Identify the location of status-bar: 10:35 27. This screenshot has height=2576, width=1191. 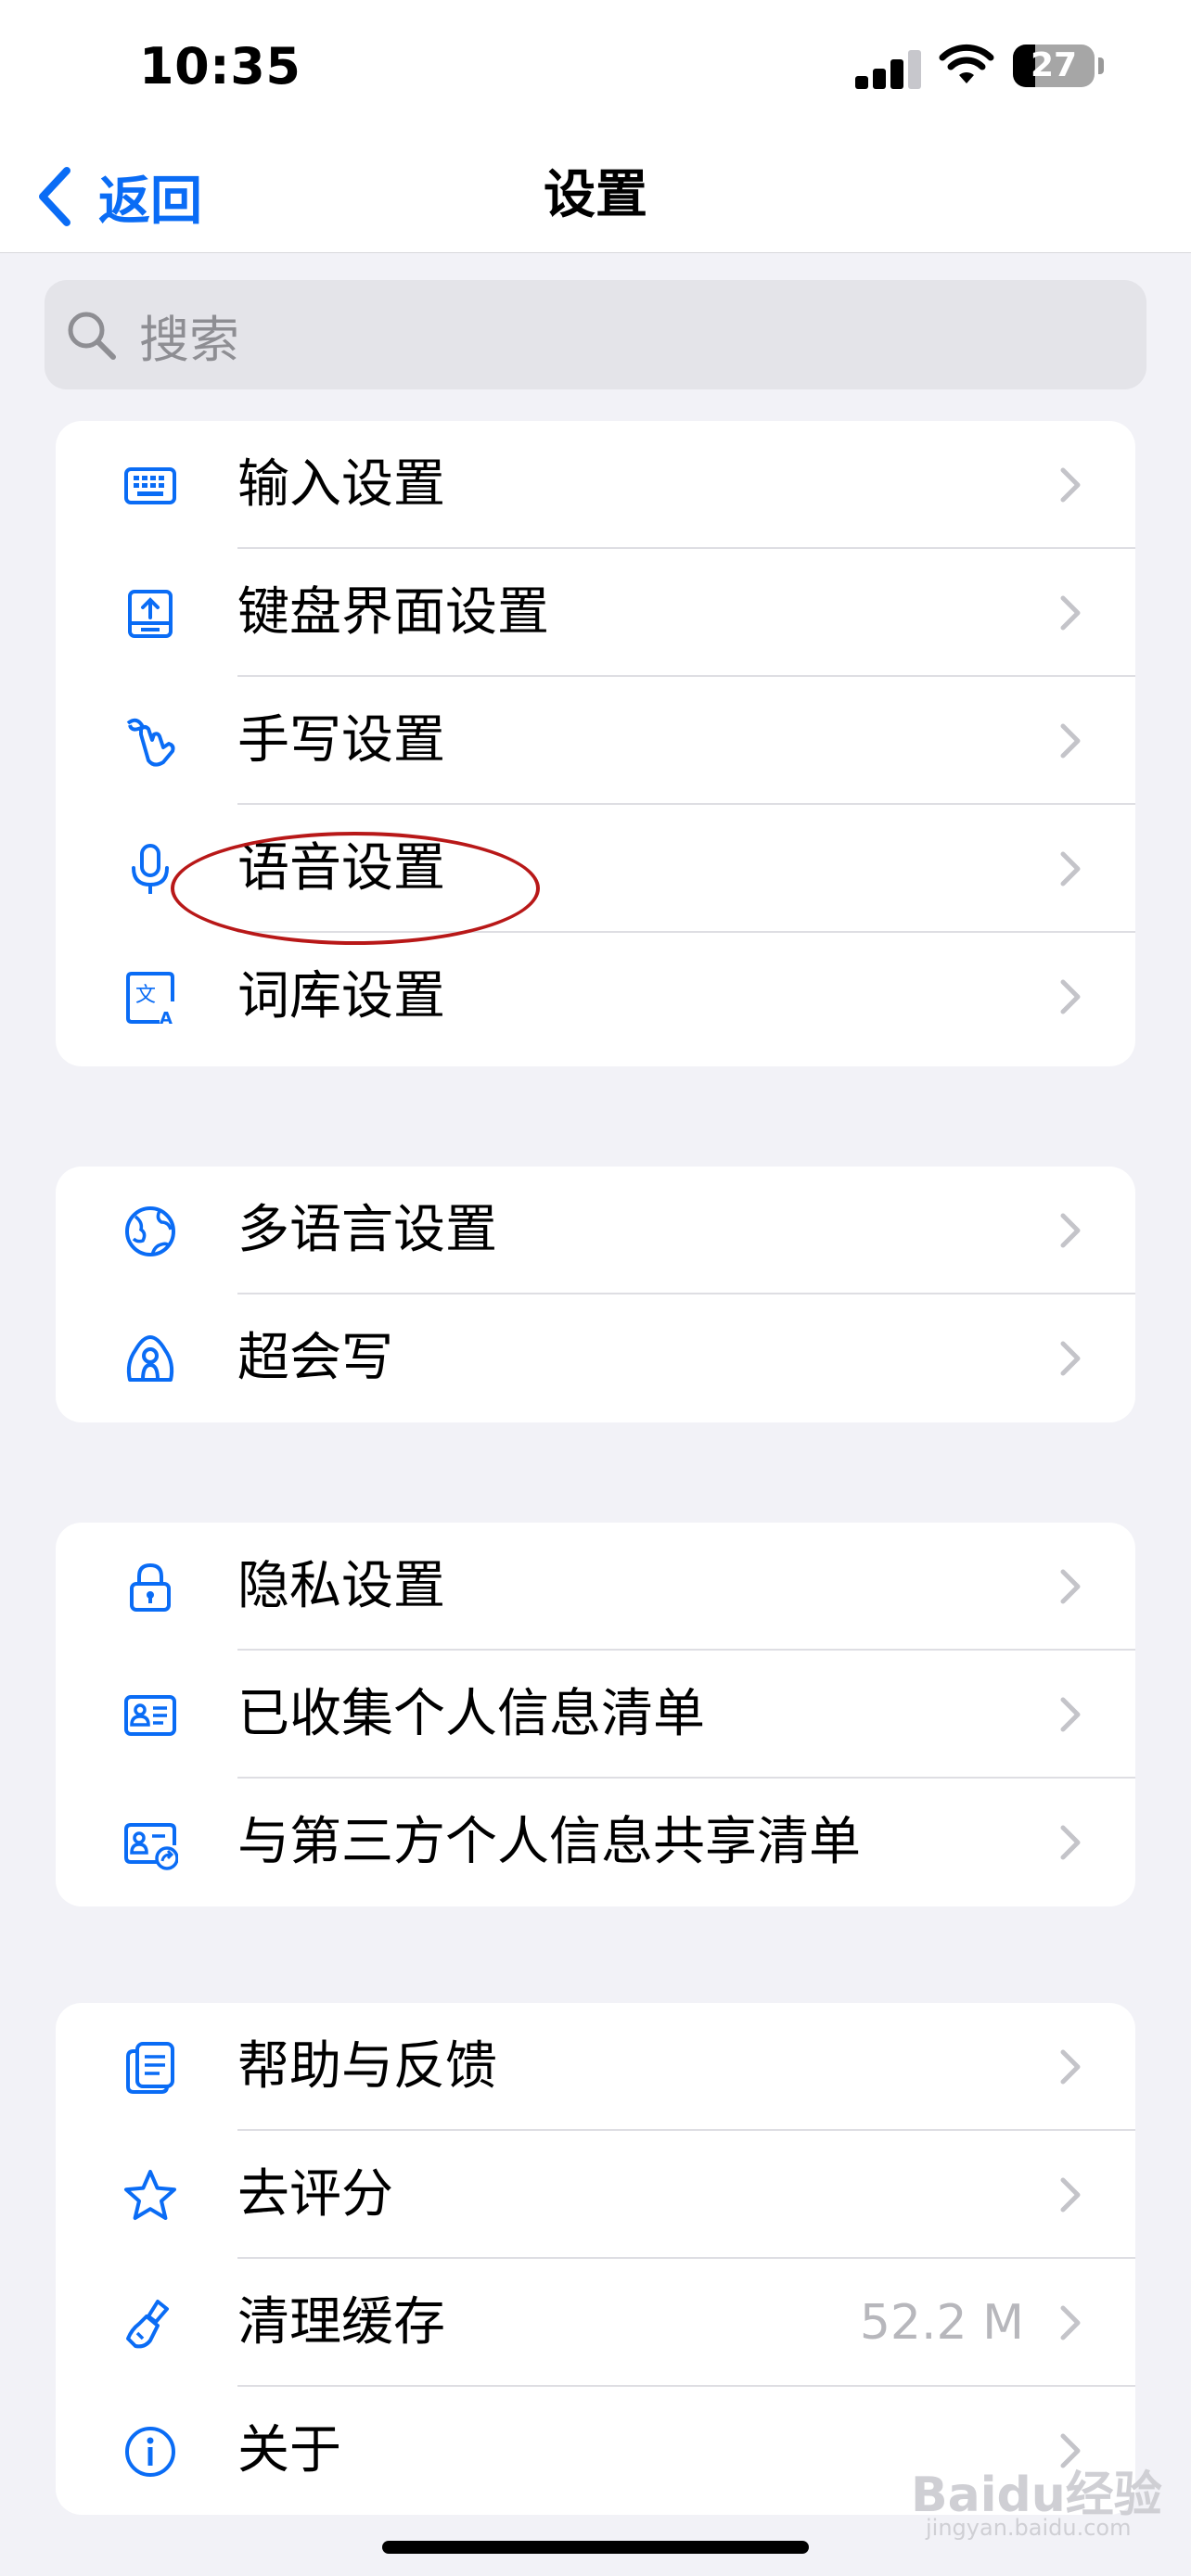
(595, 69).